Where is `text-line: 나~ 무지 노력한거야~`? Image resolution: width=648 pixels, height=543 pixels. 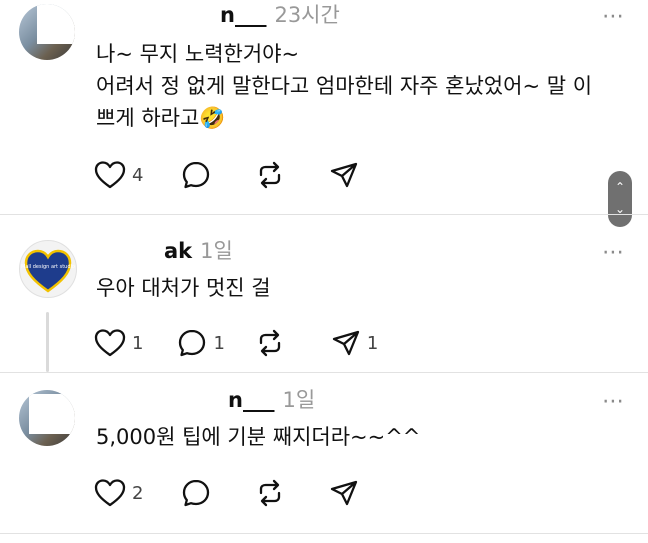 text-line: 나~ 무지 노력한거야~ is located at coordinates (198, 54).